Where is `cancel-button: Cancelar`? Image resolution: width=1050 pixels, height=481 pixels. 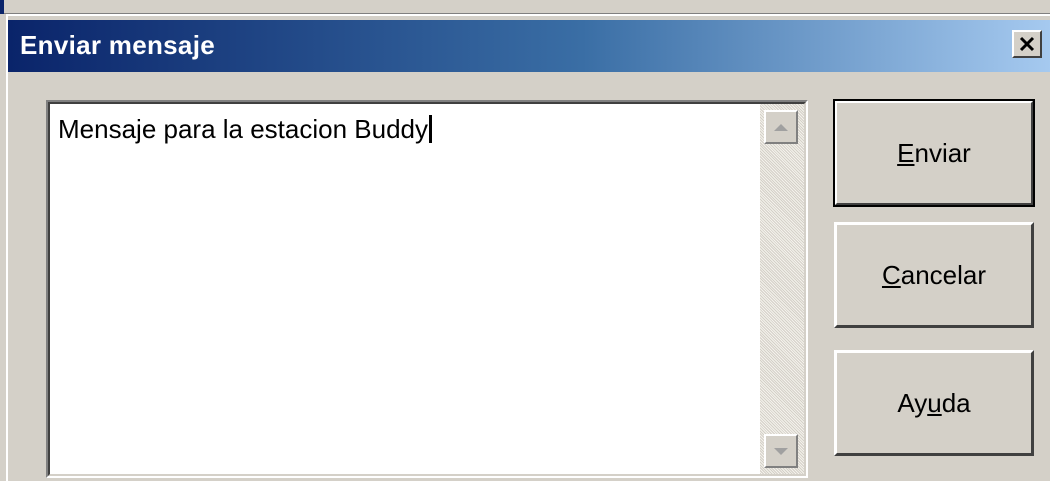 cancel-button: Cancelar is located at coordinates (934, 275).